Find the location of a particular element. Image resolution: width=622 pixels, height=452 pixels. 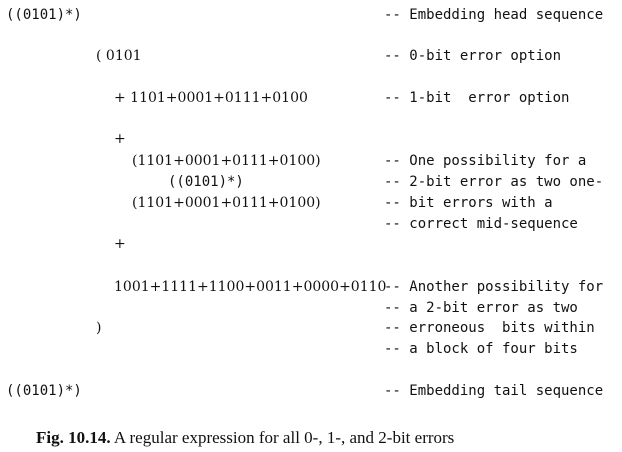

plus-operator-2: + is located at coordinates (120, 244).